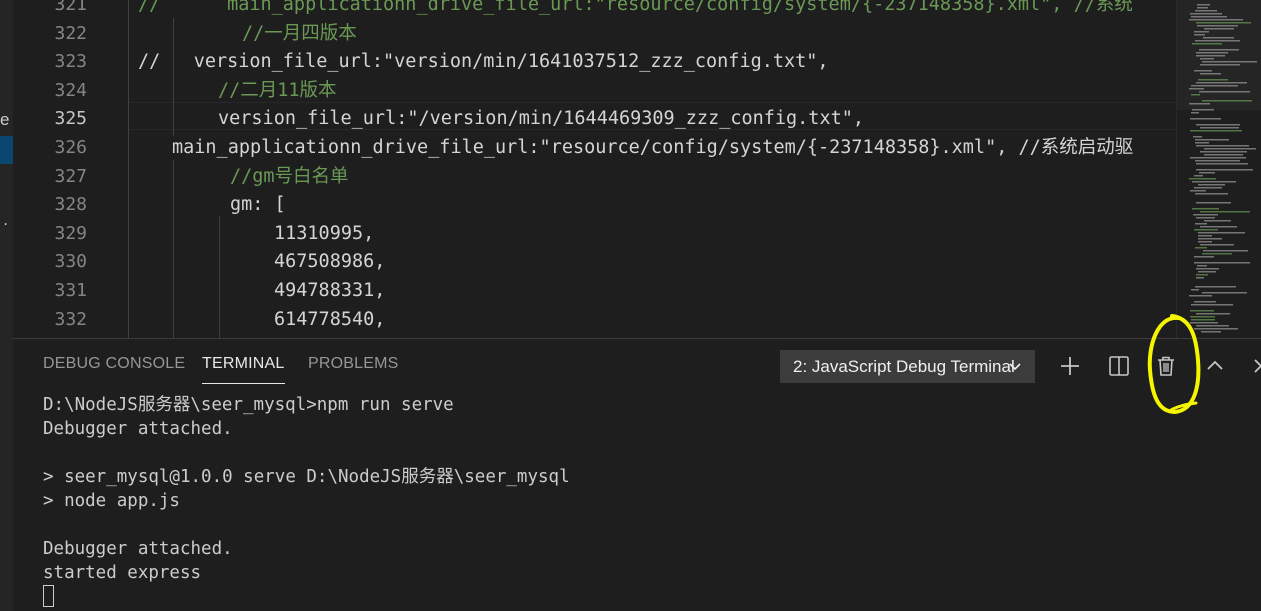 This screenshot has height=611, width=1261. What do you see at coordinates (594, 320) in the screenshot?
I see `code-line: 332 614778540,` at bounding box center [594, 320].